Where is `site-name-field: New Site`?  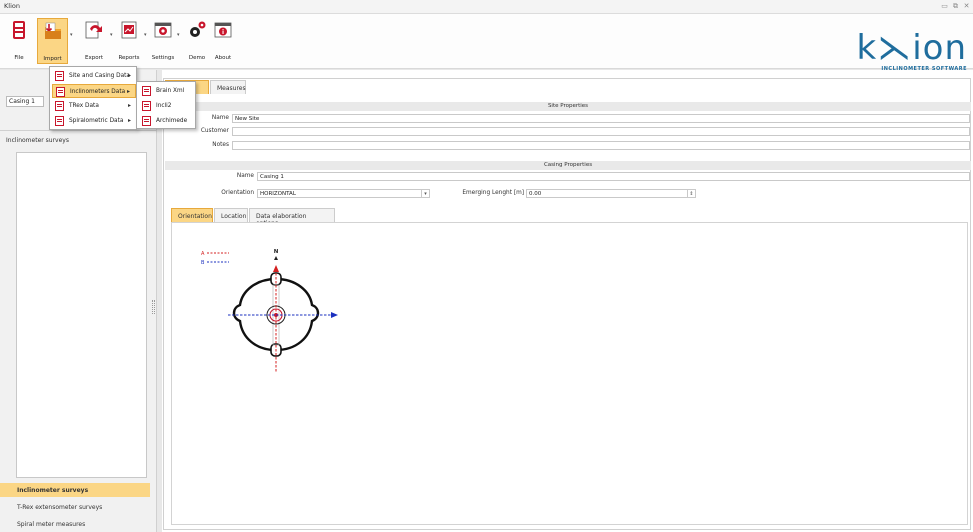
site-name-field: New Site is located at coordinates (601, 118).